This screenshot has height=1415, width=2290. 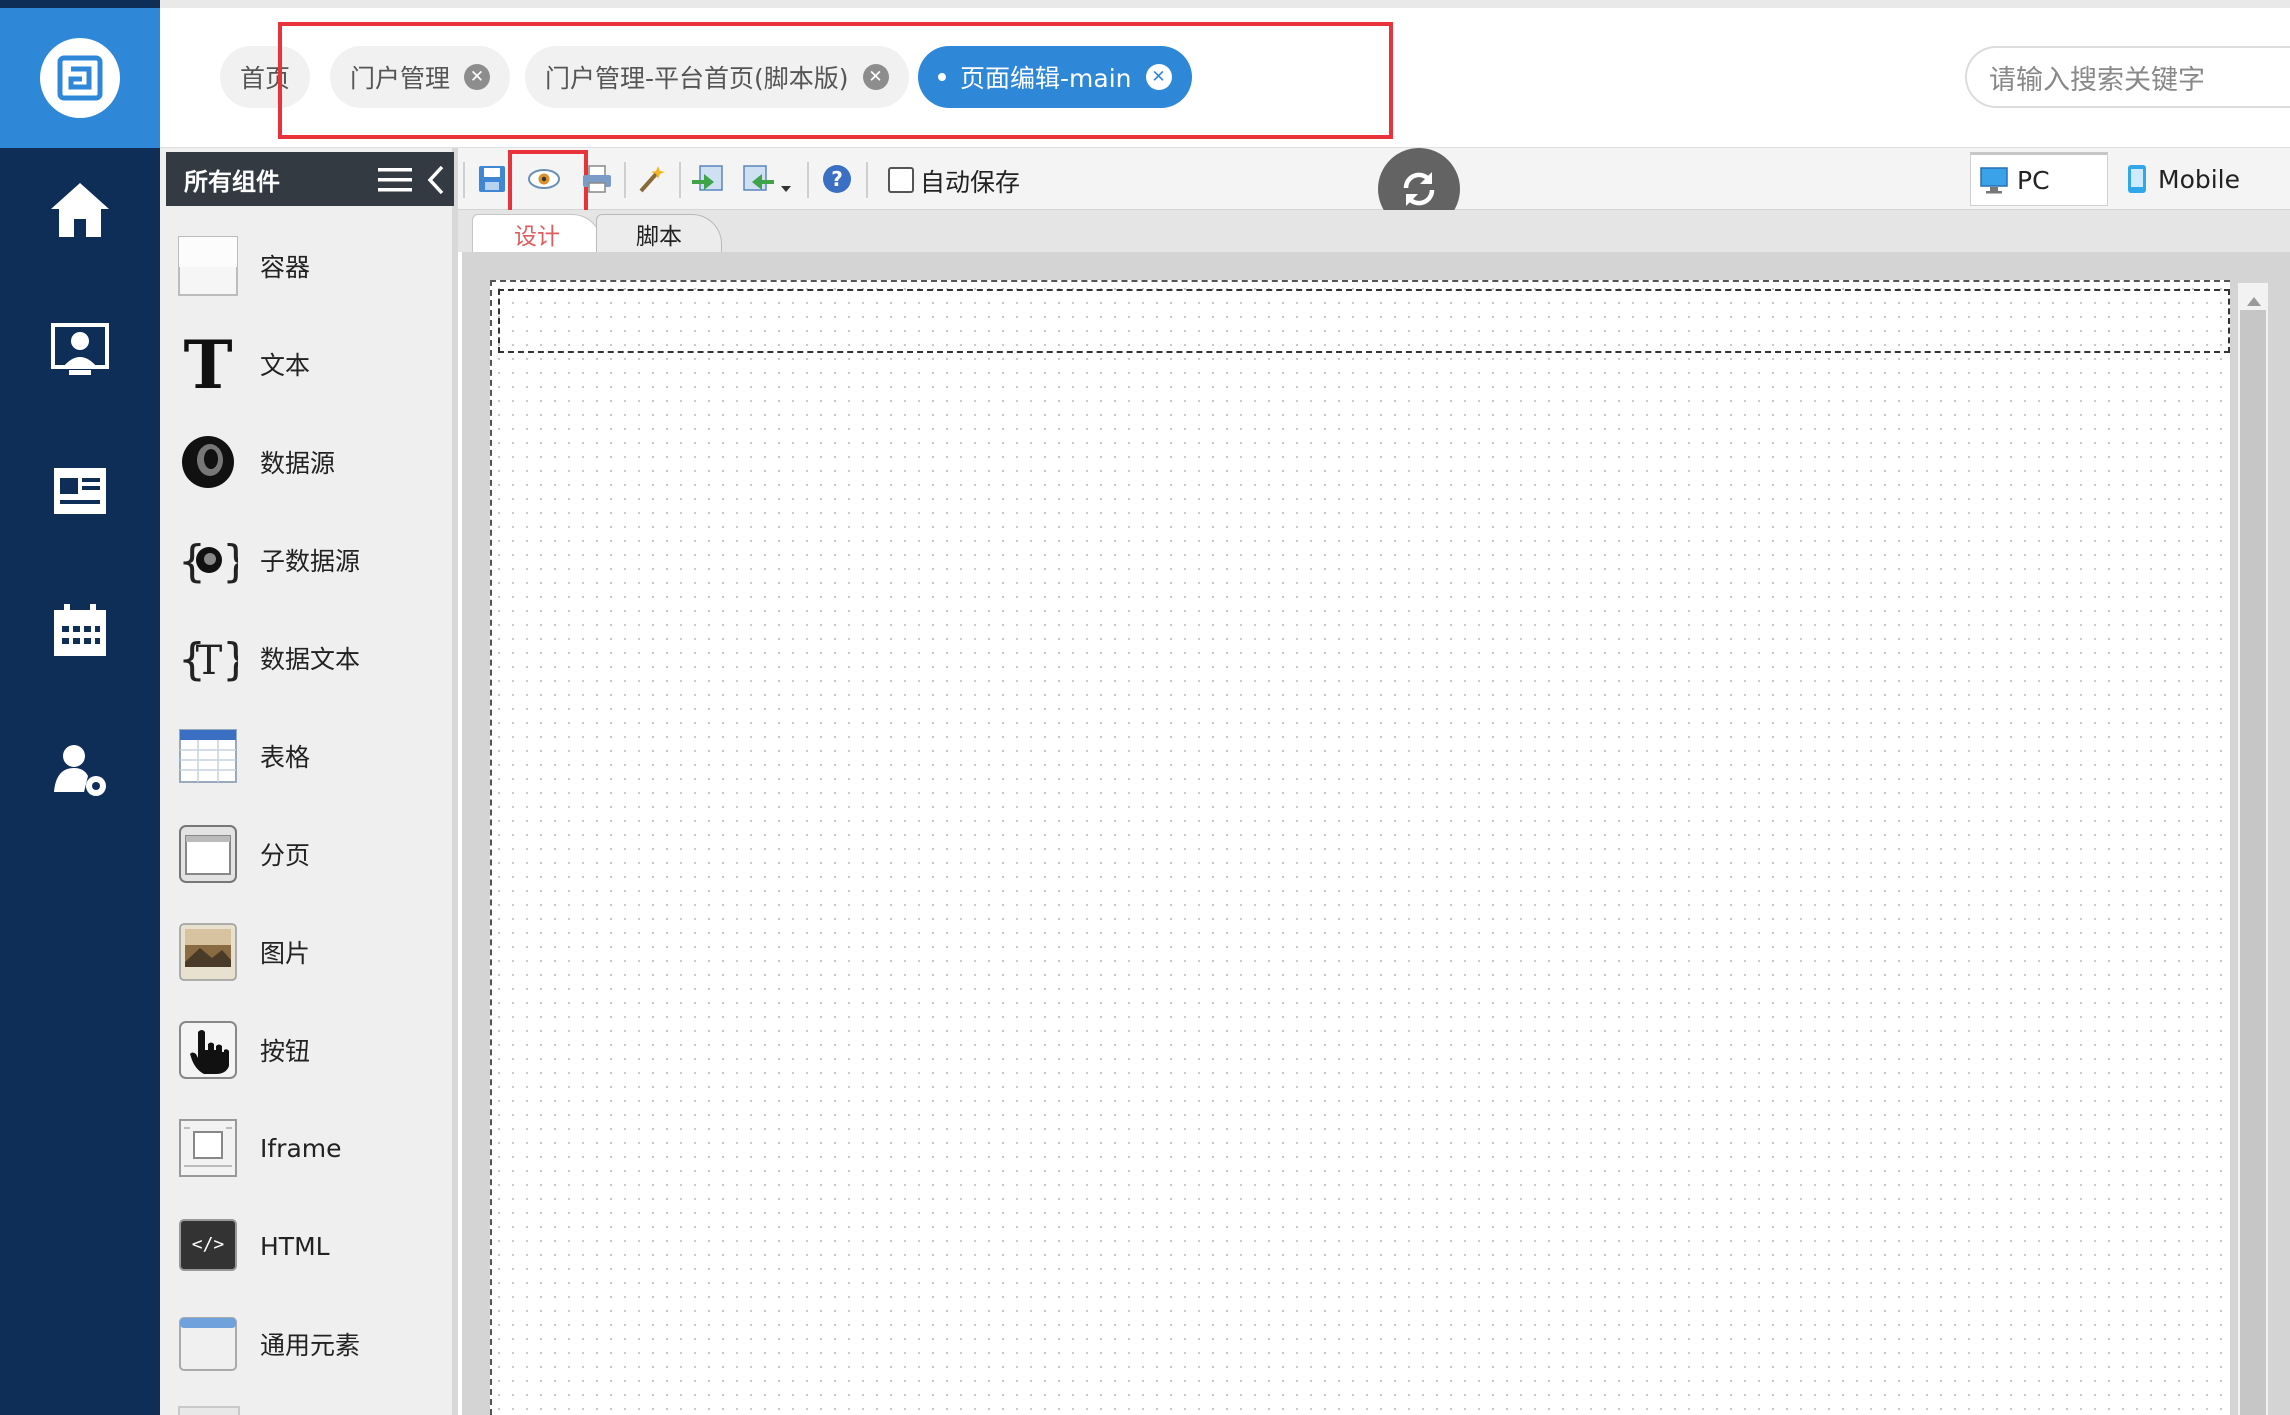 I want to click on device-mobile-toggle: Mobile, so click(x=2206, y=179).